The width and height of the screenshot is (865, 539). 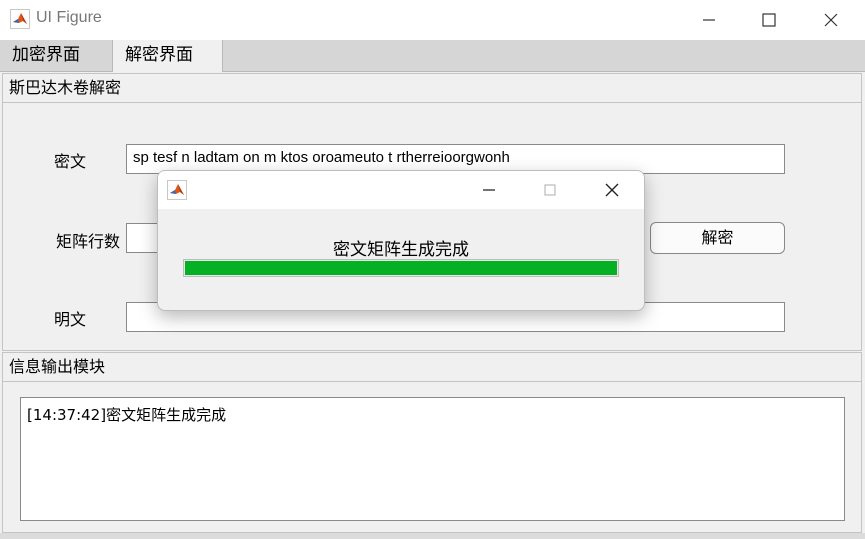 What do you see at coordinates (70, 319) in the screenshot?
I see `plaintext-label: 明文` at bounding box center [70, 319].